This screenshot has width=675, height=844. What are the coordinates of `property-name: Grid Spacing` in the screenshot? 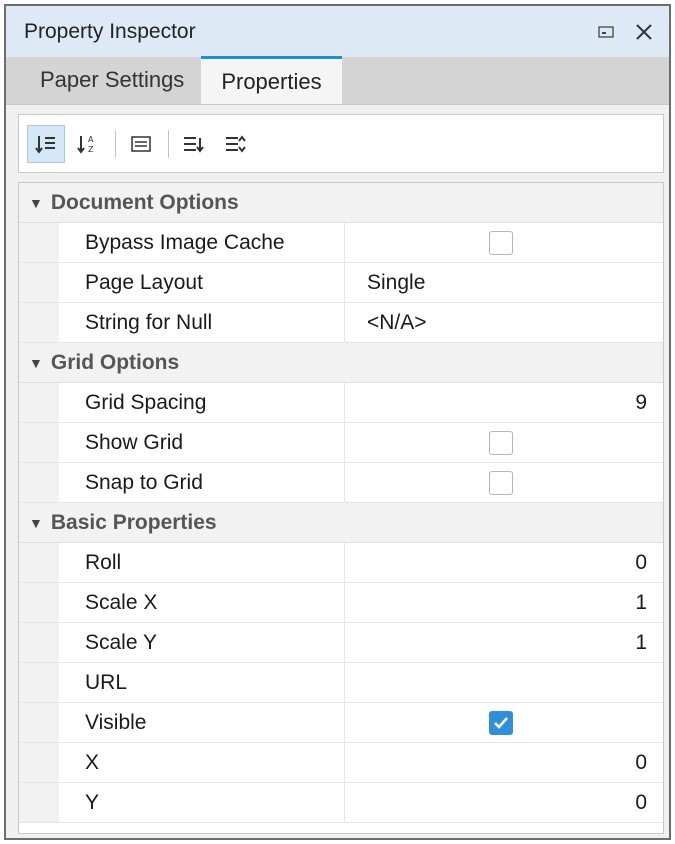 It's located at (202, 402).